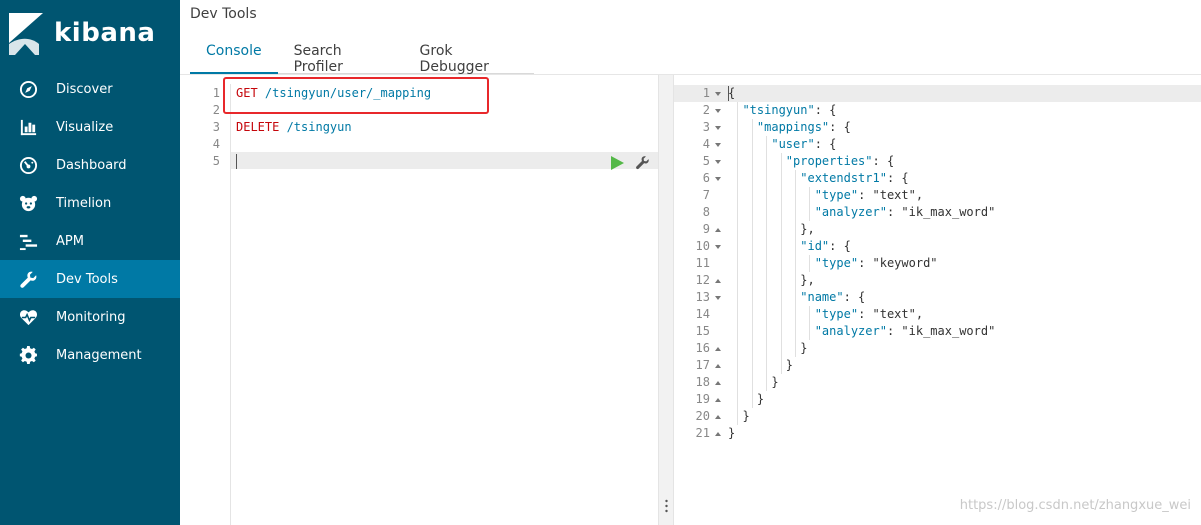 The height and width of the screenshot is (525, 1201). Describe the element at coordinates (728, 93) in the screenshot. I see `text-cursor` at that location.